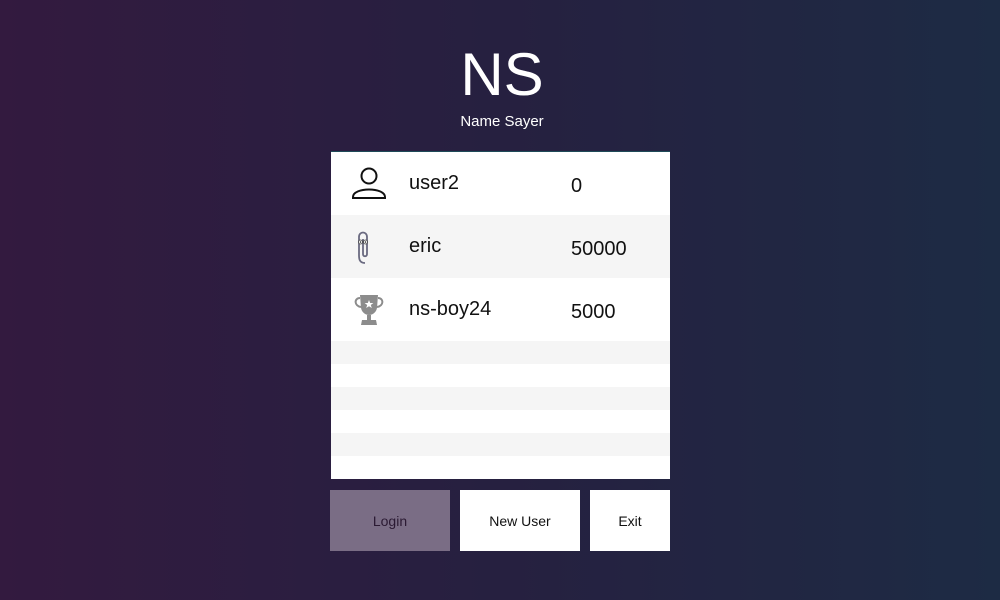  I want to click on user-name: user2, so click(434, 183).